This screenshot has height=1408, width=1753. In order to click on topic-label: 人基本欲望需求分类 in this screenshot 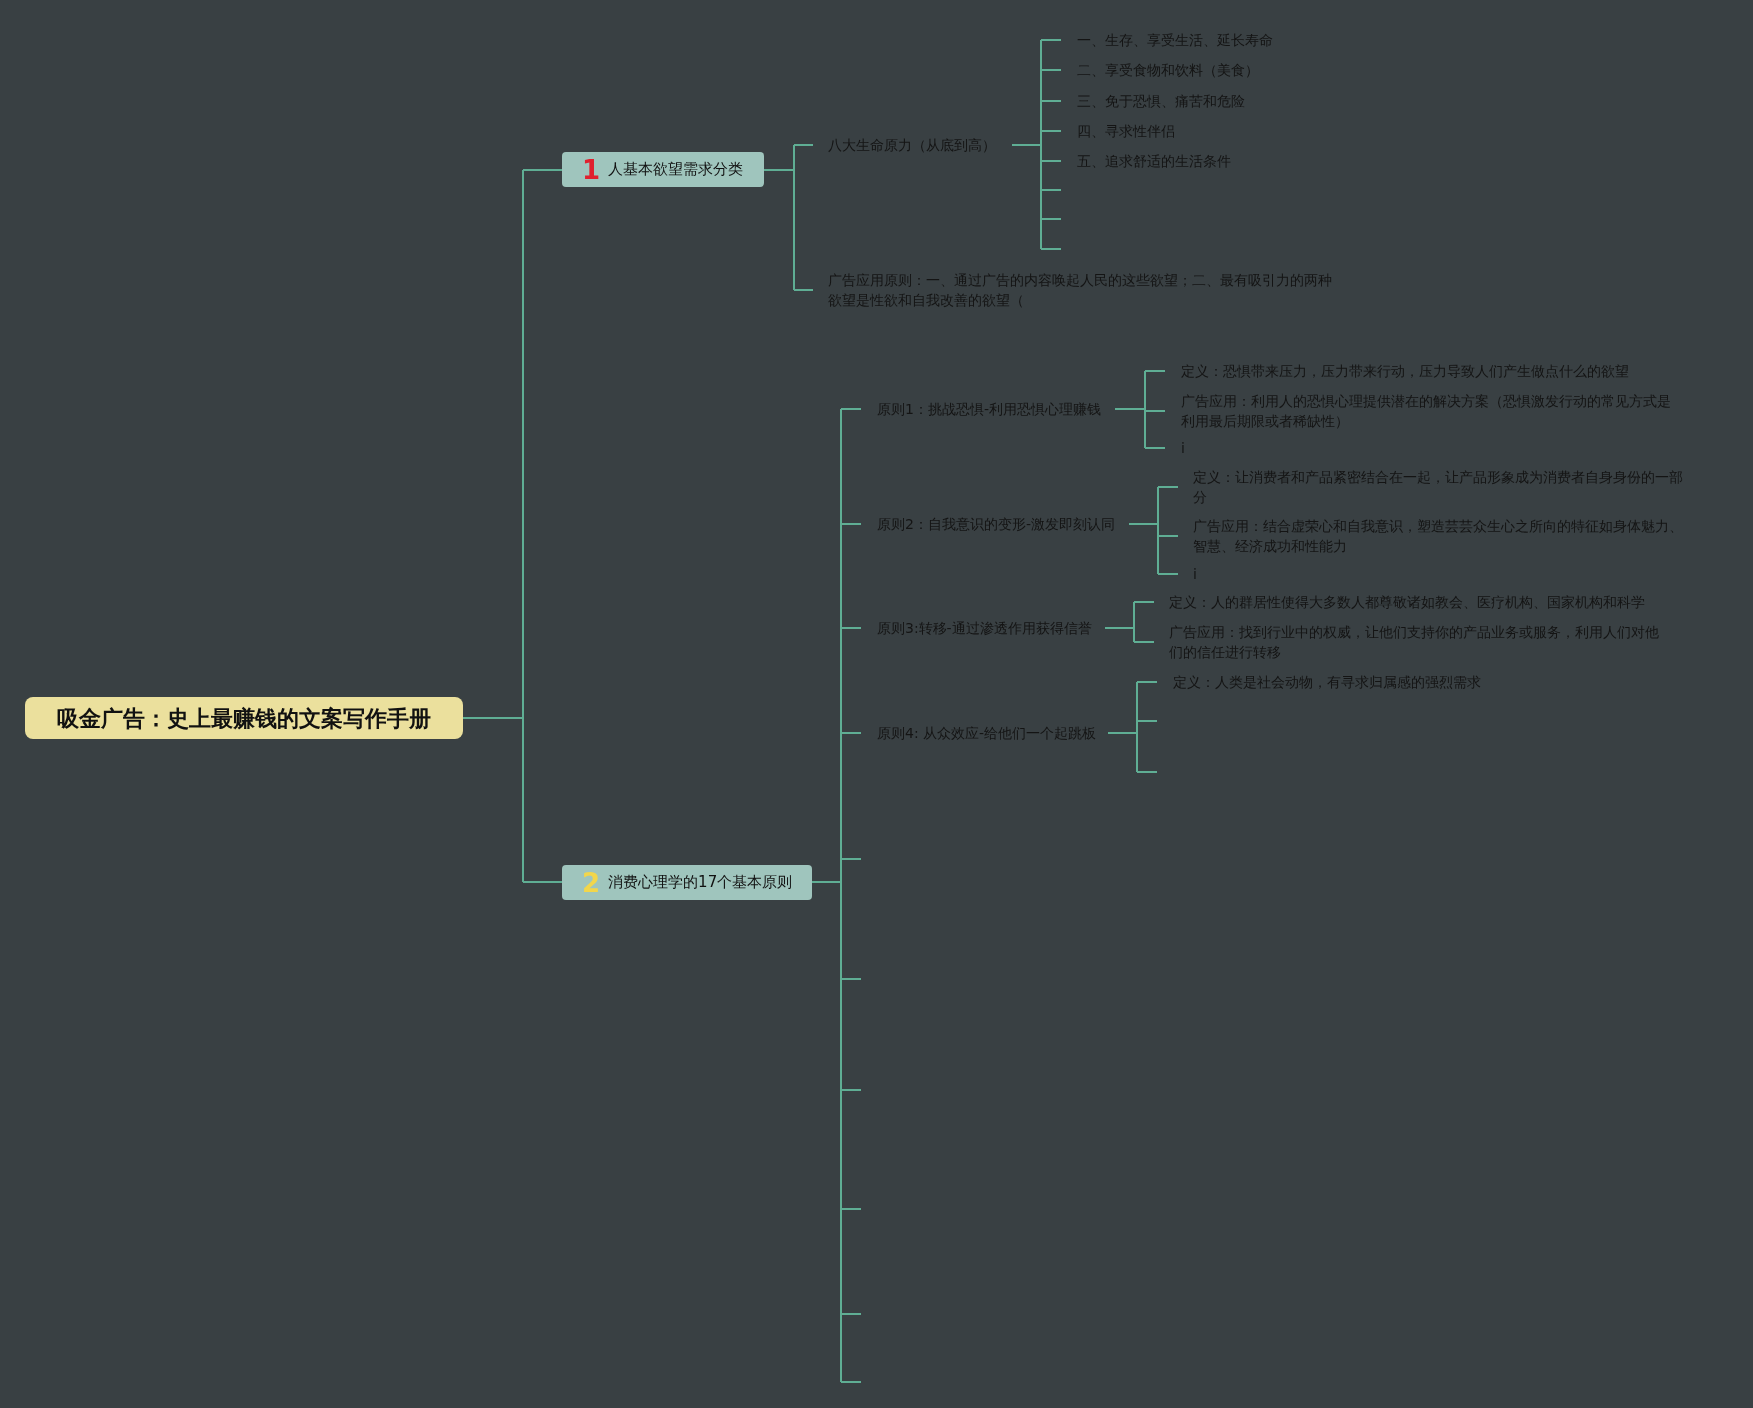, I will do `click(676, 170)`.